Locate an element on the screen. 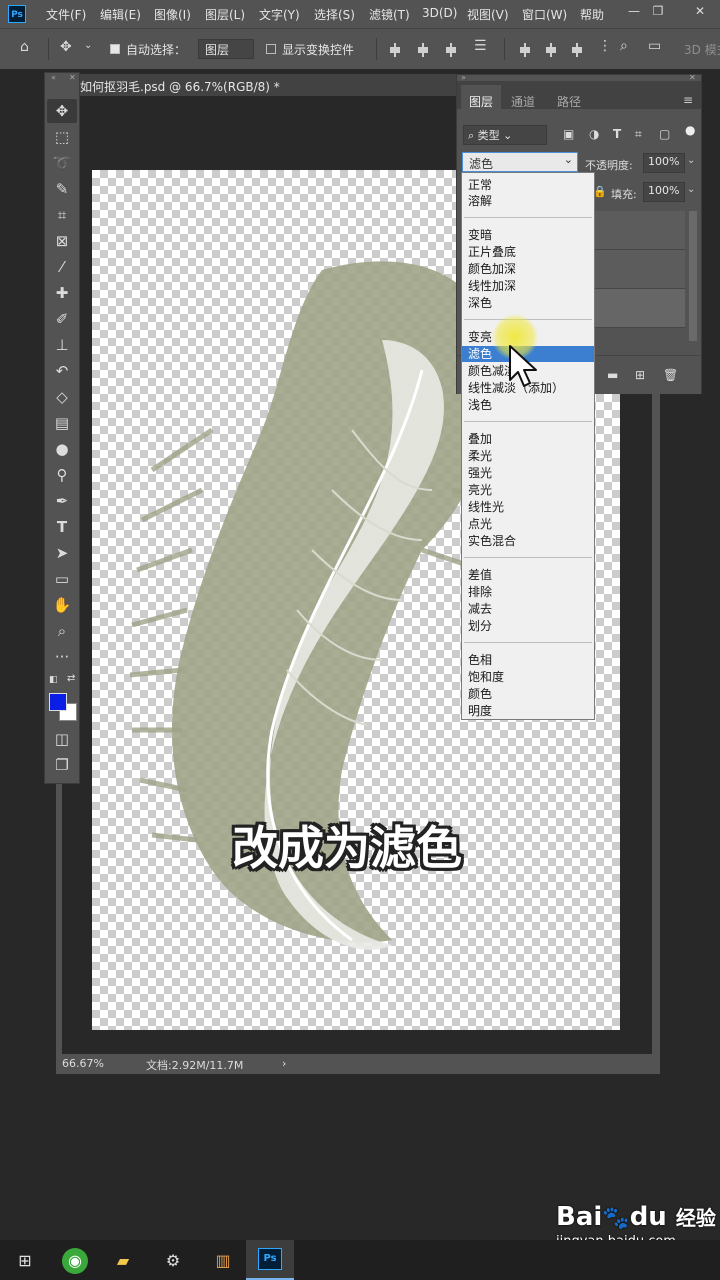 This screenshot has height=1280, width=720. menu-layer: 图层(L) is located at coordinates (225, 14).